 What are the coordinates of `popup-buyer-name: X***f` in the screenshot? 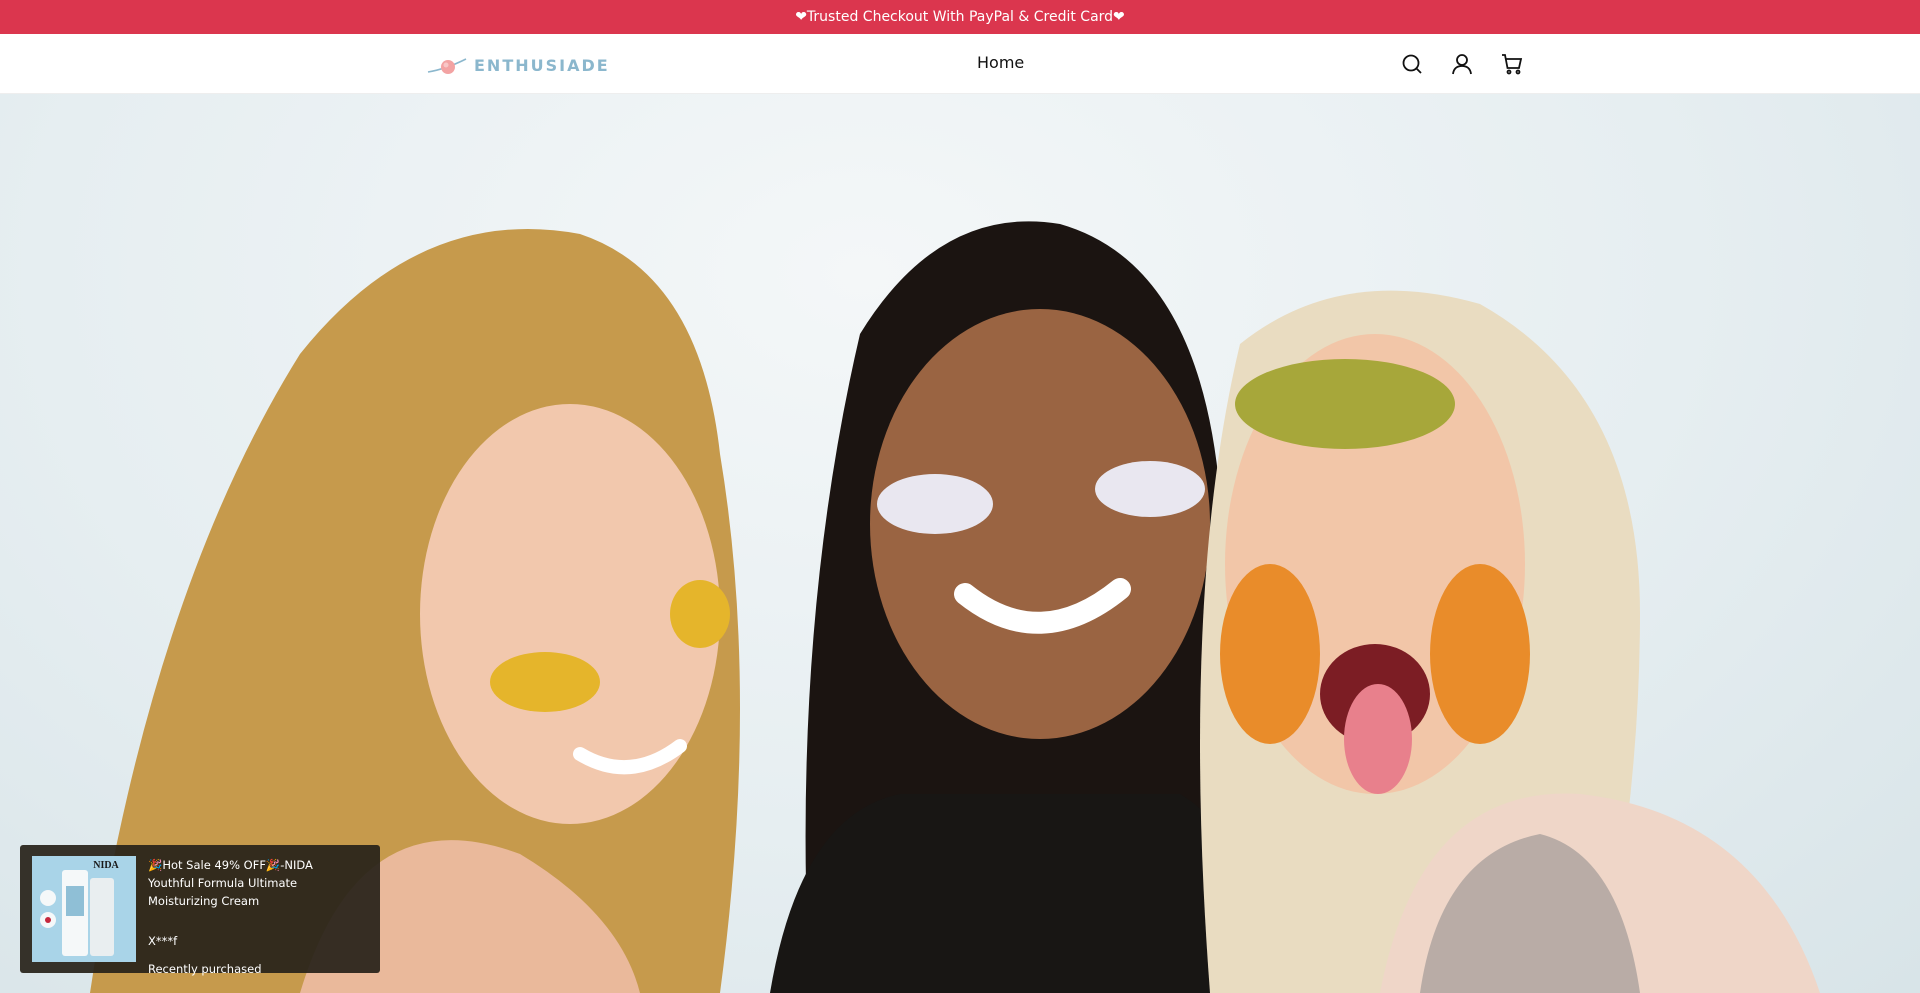 It's located at (163, 941).